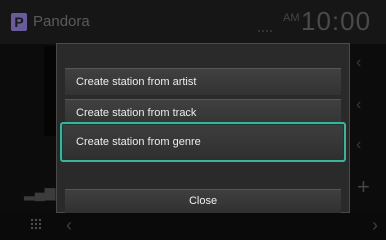 Image resolution: width=386 pixels, height=240 pixels. Describe the element at coordinates (203, 81) in the screenshot. I see `create-station-artist-button: Create station from artist` at that location.